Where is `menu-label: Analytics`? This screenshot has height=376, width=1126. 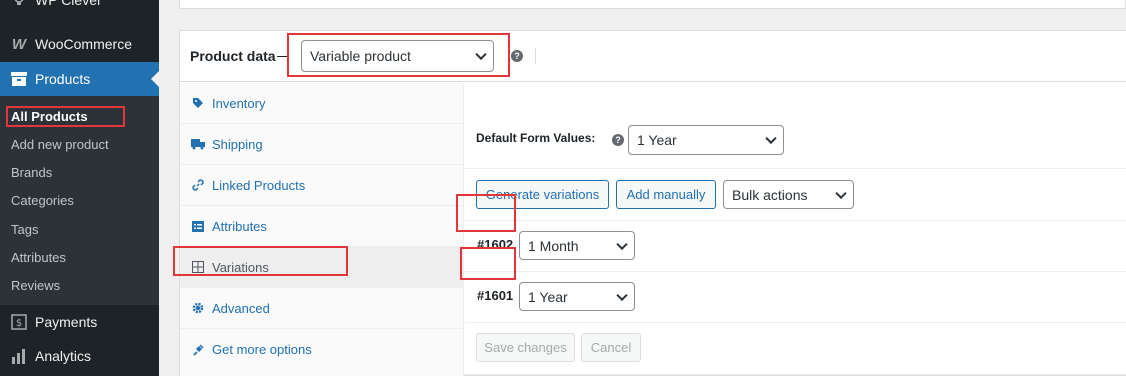 menu-label: Analytics is located at coordinates (63, 356).